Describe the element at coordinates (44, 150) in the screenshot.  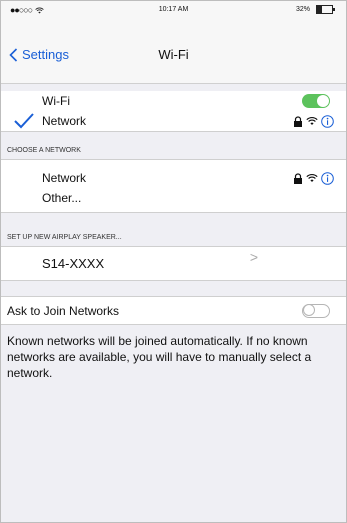
I see `choose-network-header: CHOOSE A NETWORK` at that location.